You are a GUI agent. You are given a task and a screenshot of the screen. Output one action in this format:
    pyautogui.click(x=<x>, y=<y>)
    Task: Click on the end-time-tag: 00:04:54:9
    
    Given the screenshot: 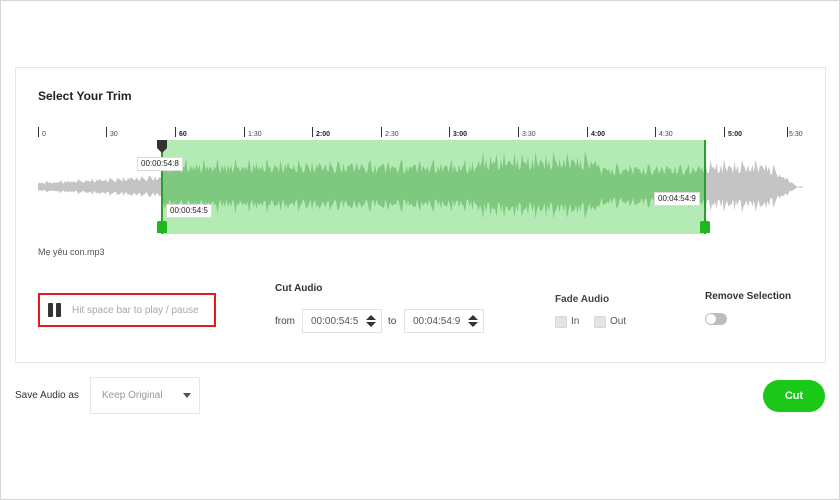 What is the action you would take?
    pyautogui.click(x=677, y=199)
    